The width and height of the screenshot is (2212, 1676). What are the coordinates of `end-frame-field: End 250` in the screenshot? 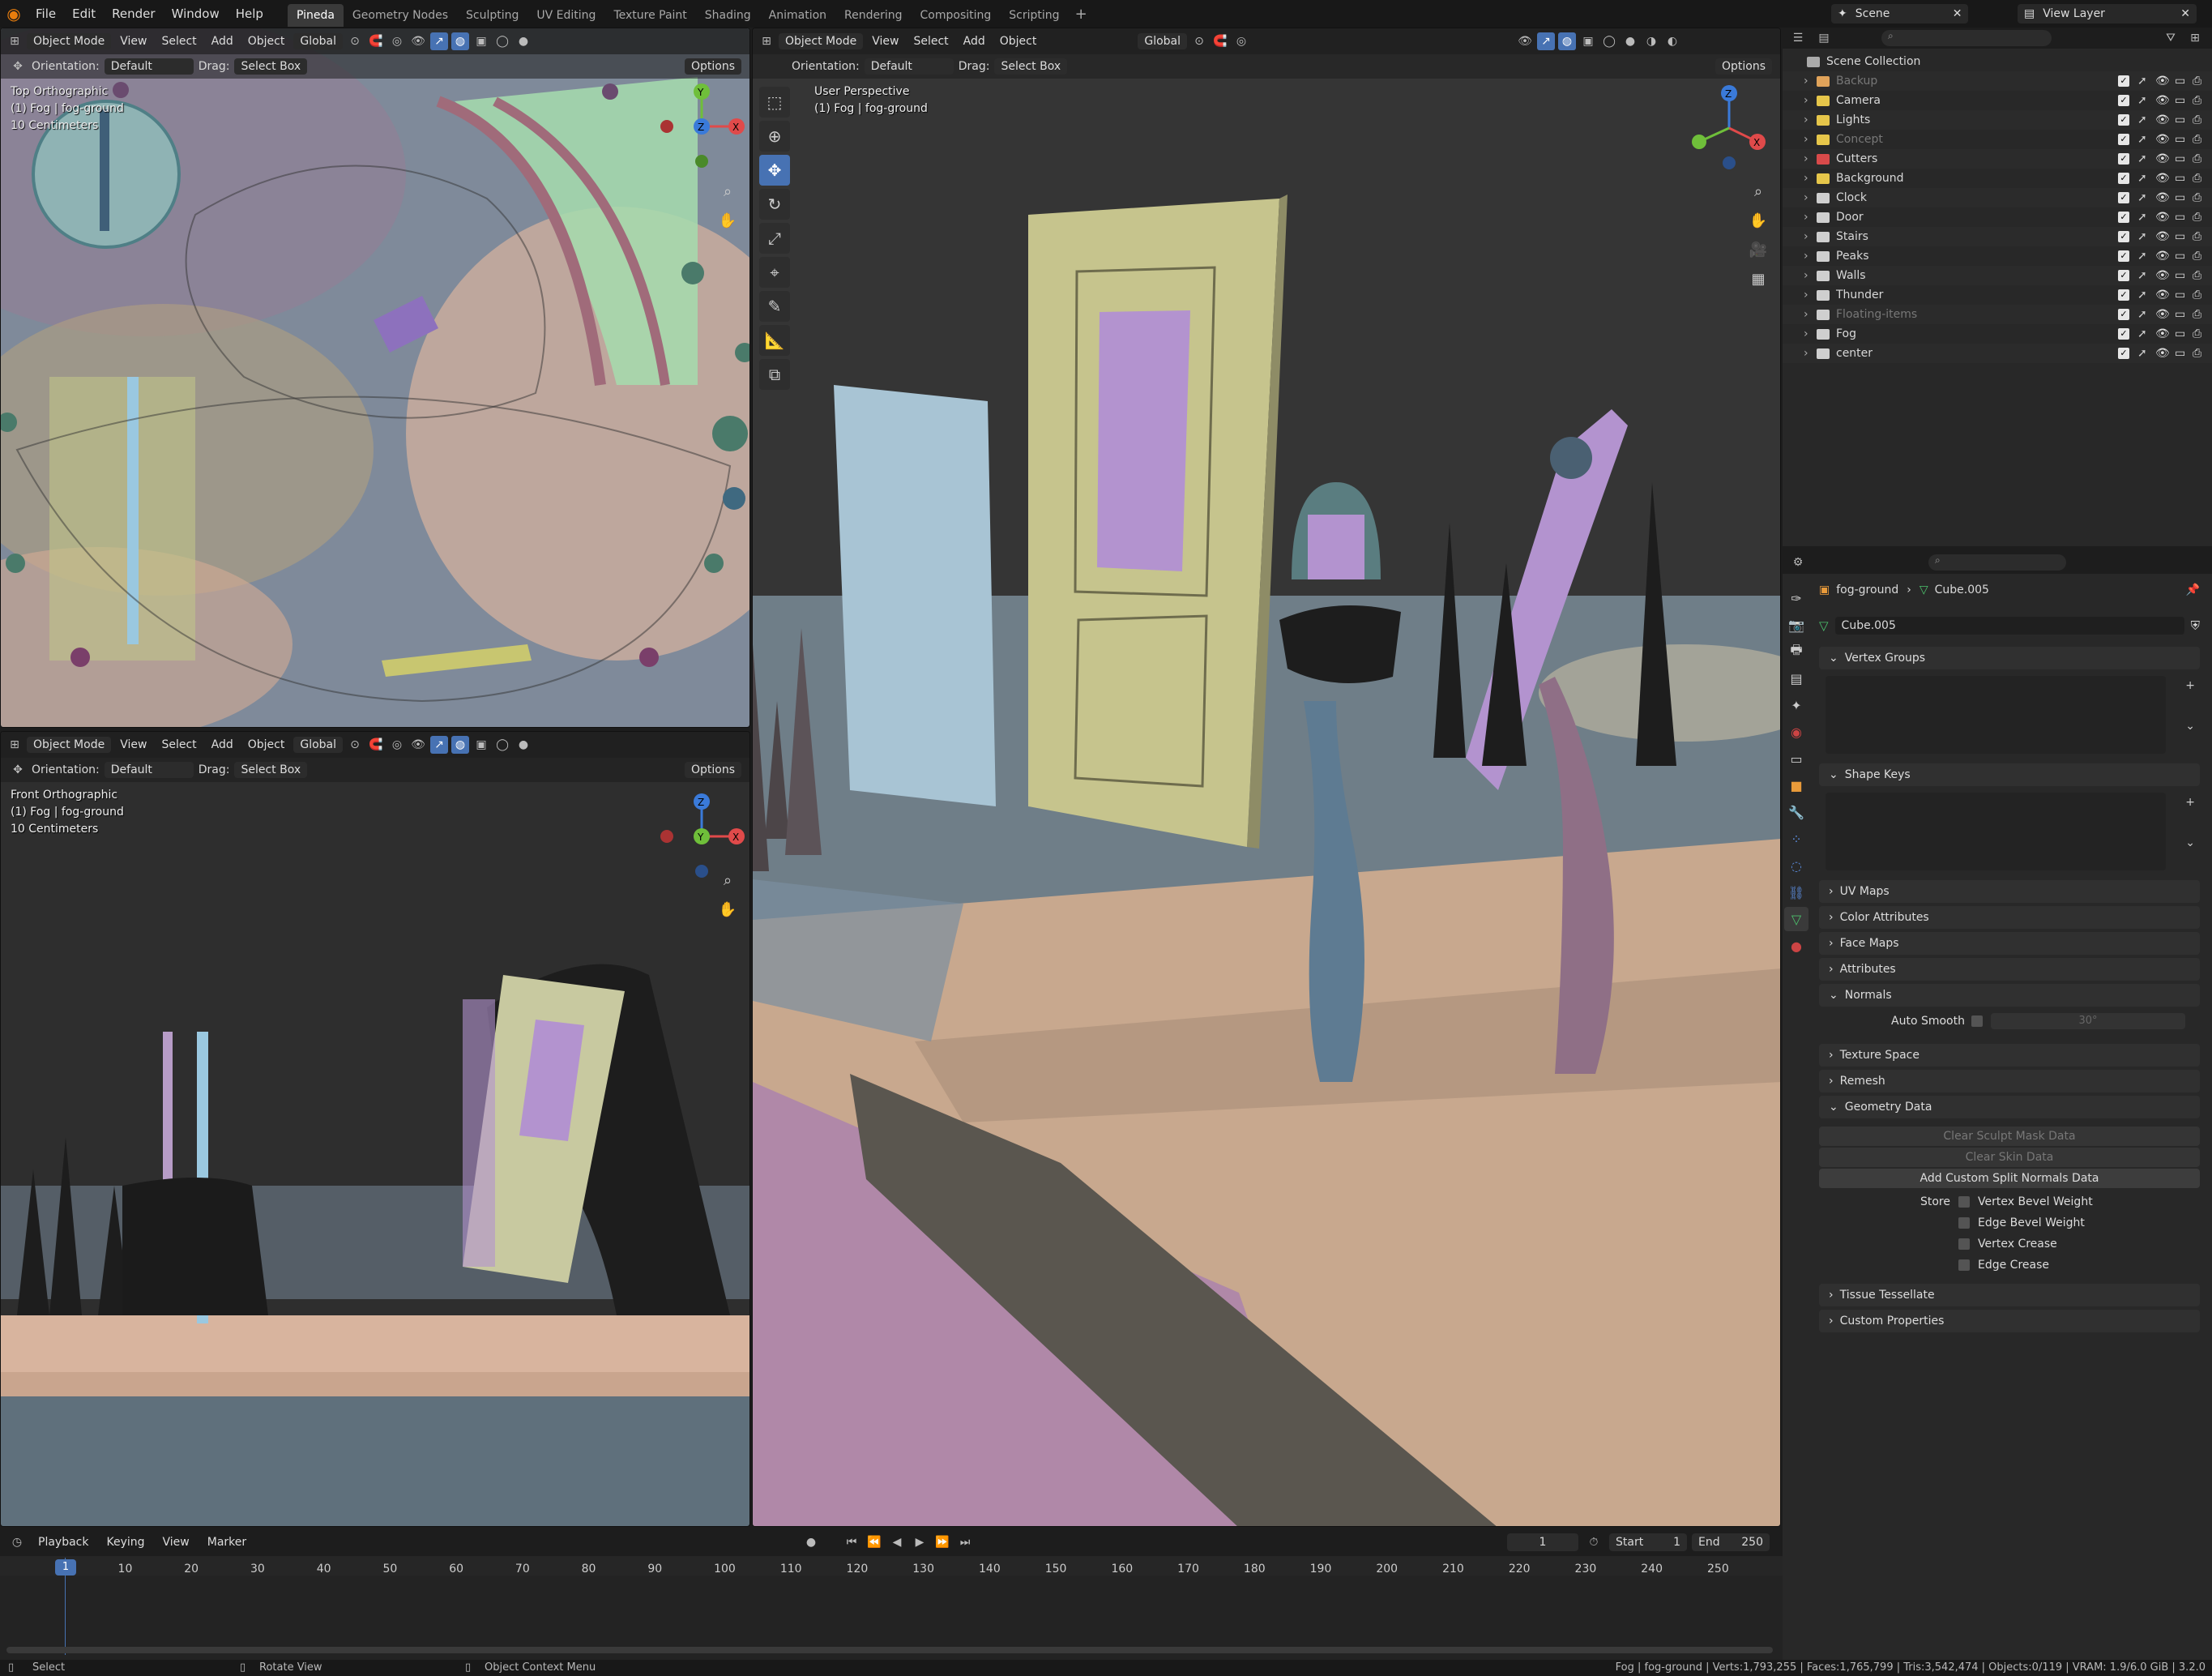 It's located at (1731, 1542).